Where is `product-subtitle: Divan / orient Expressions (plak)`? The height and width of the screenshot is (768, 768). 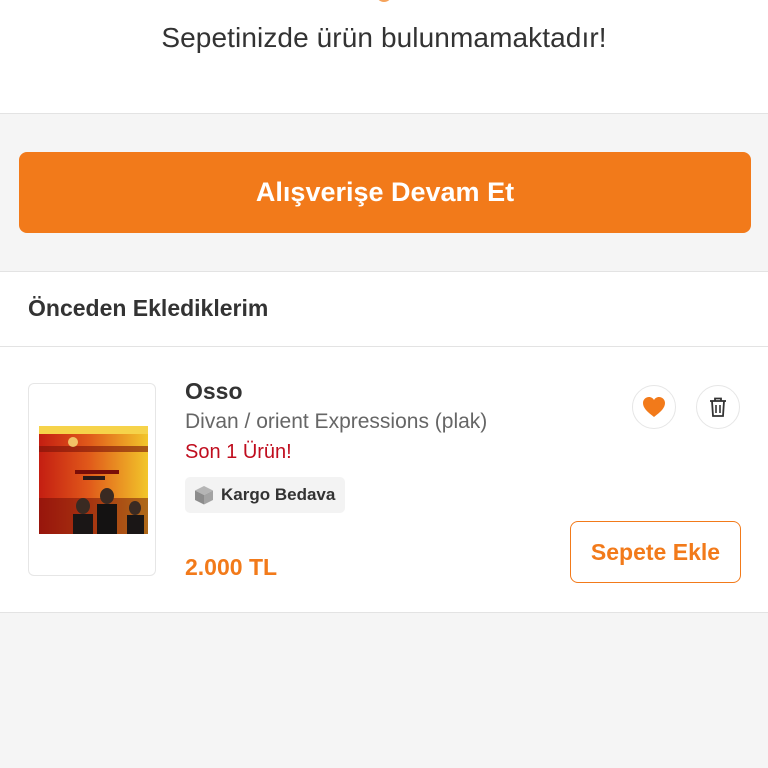 product-subtitle: Divan / orient Expressions (plak) is located at coordinates (336, 421).